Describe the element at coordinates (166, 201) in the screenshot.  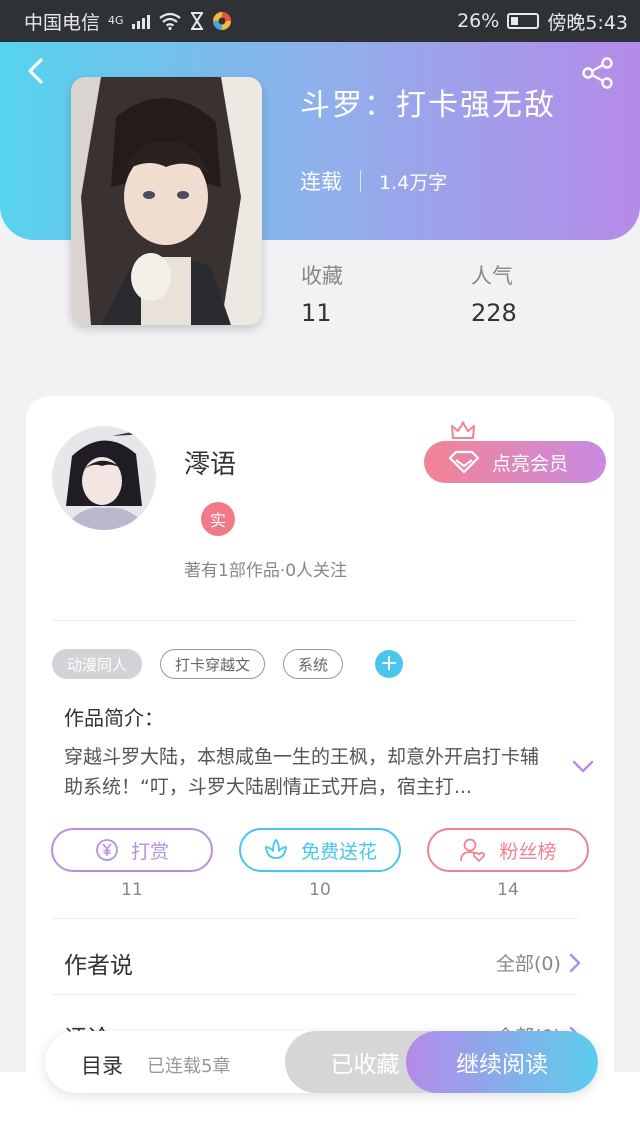
I see `book-cover` at that location.